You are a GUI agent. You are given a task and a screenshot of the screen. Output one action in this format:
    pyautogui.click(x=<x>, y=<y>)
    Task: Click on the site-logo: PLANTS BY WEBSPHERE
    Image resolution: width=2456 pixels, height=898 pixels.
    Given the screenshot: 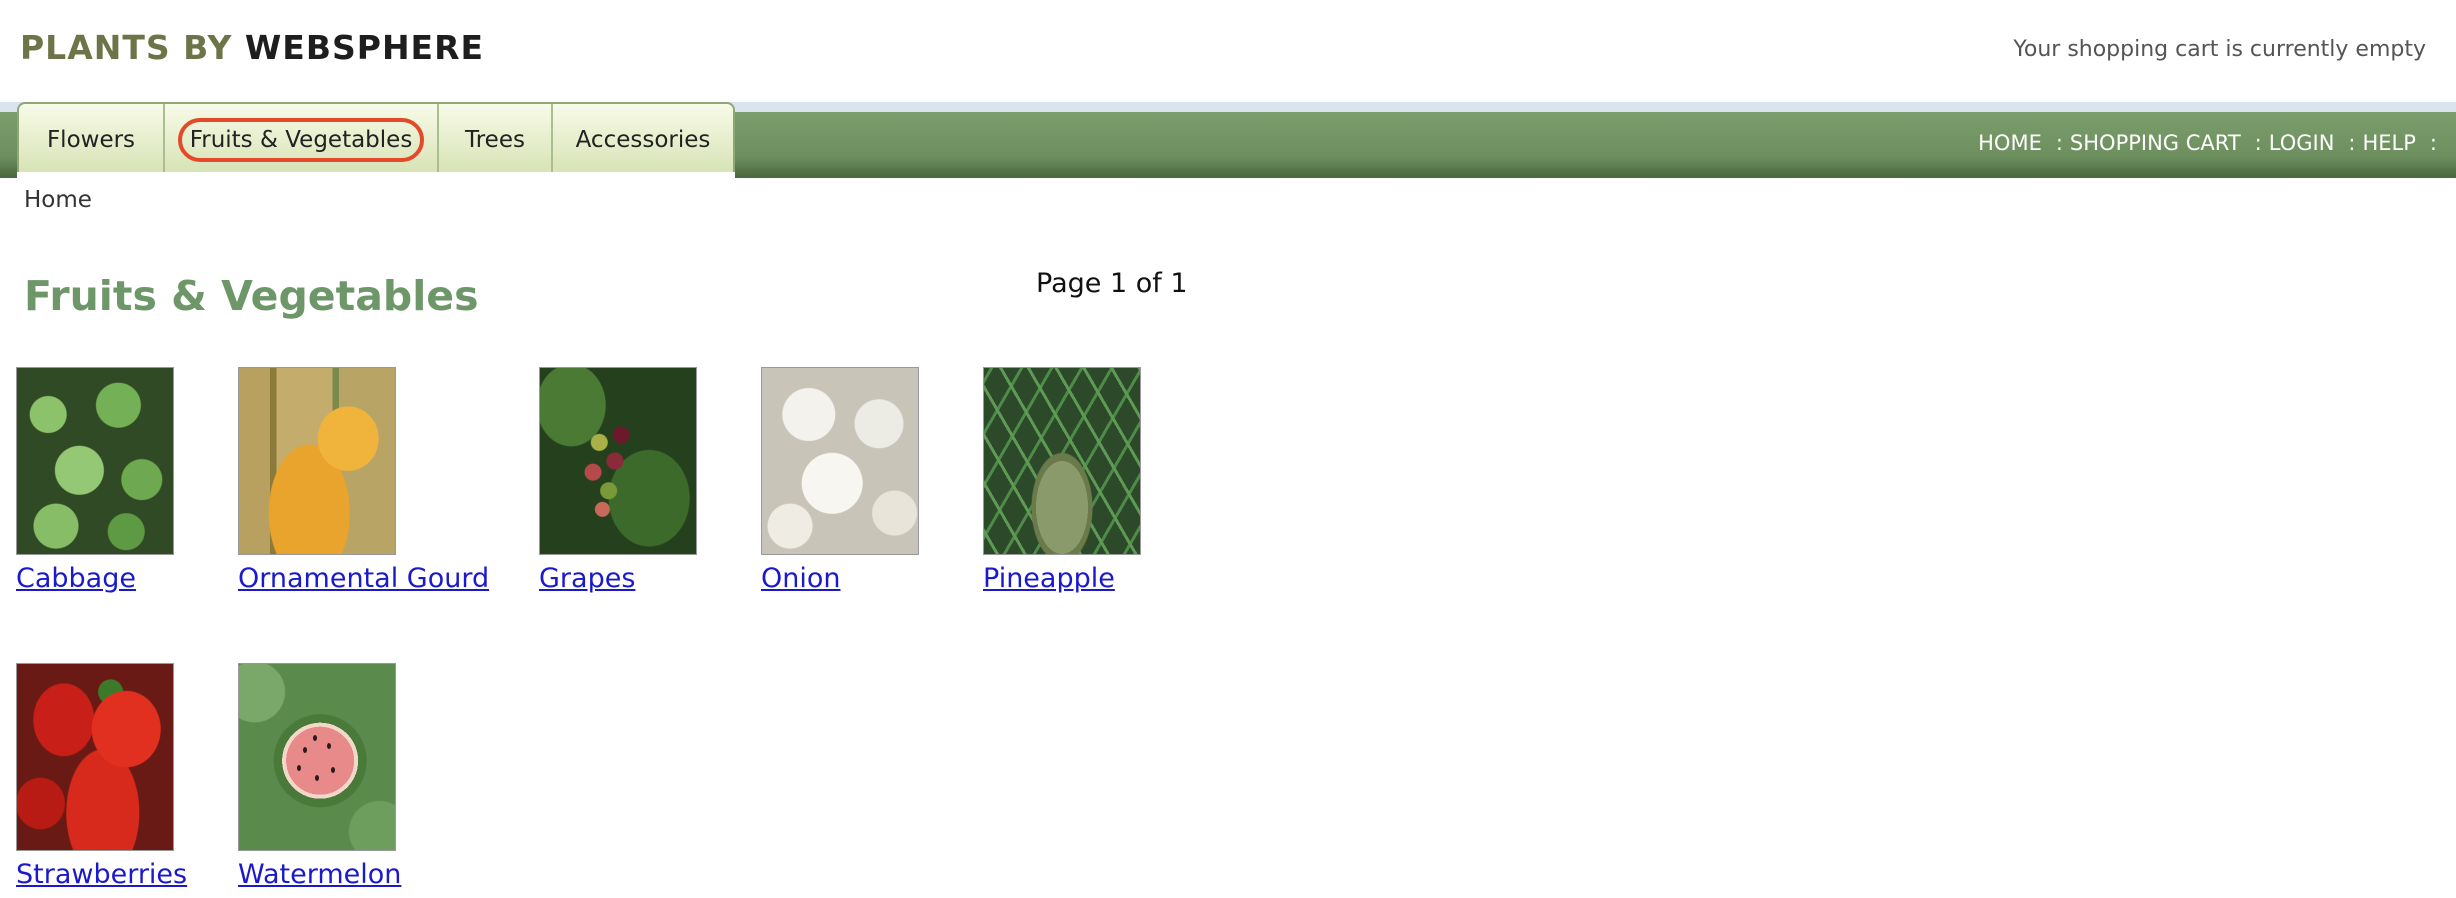 What is the action you would take?
    pyautogui.click(x=252, y=47)
    